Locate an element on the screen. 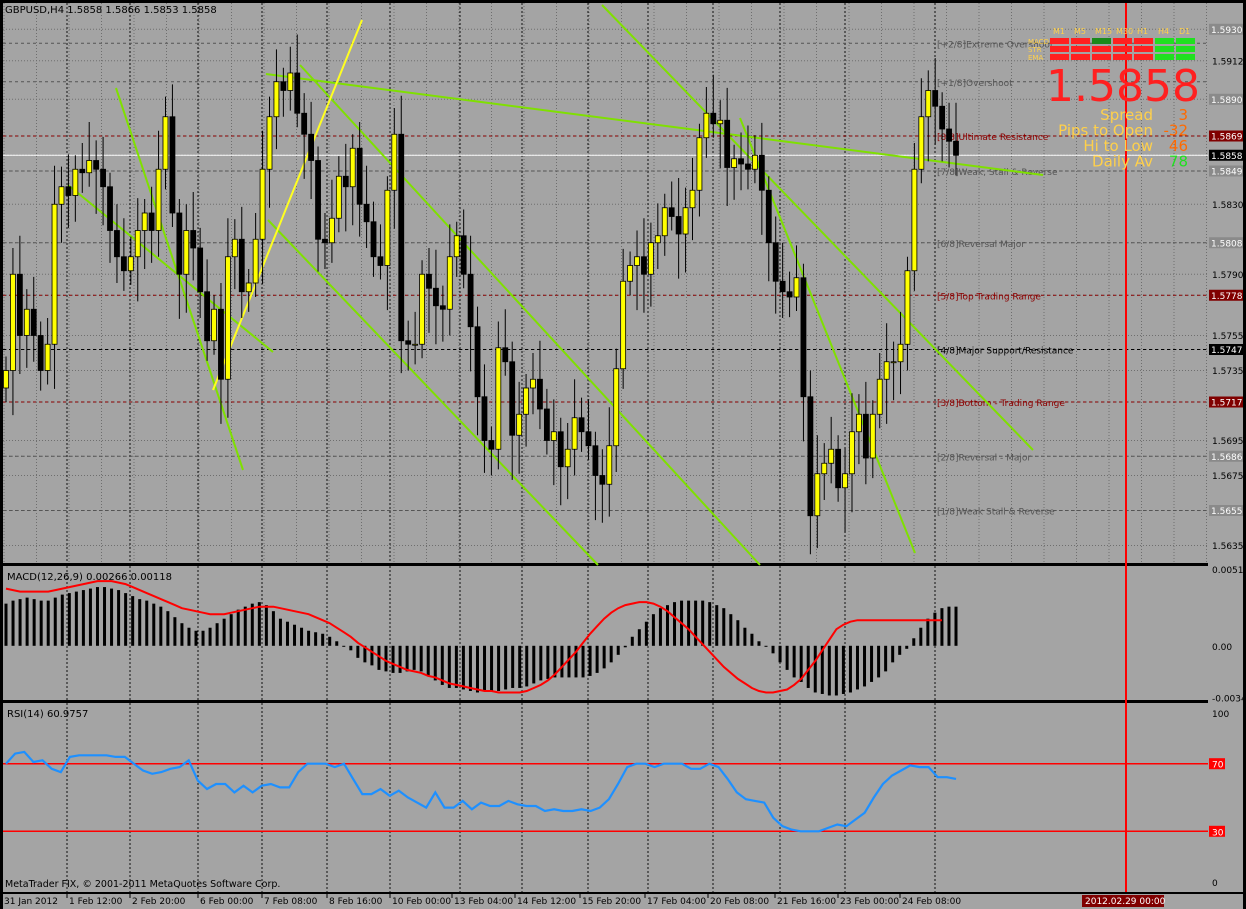 The image size is (1246, 909). time-tick: 1 Feb 12:00 is located at coordinates (96, 902).